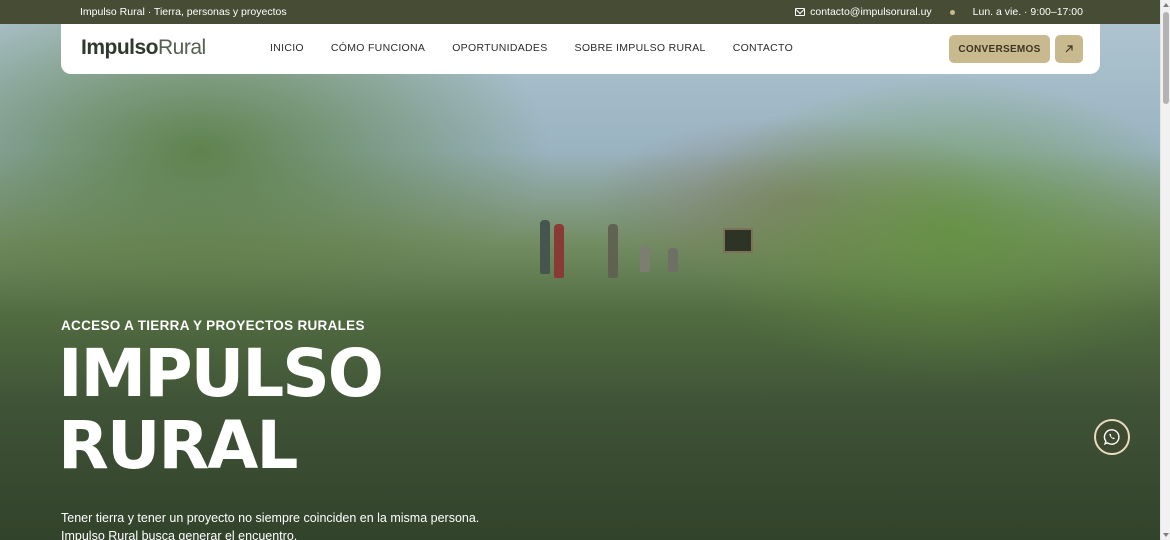  What do you see at coordinates (763, 48) in the screenshot?
I see `nav-item-contacto: CONTACTO` at bounding box center [763, 48].